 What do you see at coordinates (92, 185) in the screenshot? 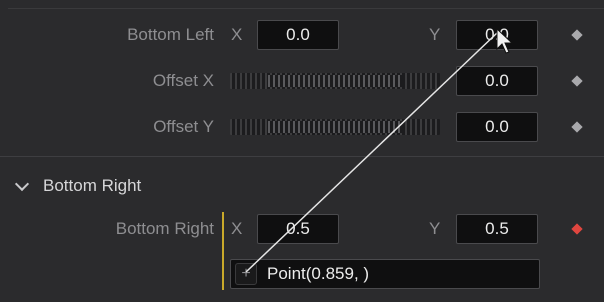
I see `section-title: Bottom Right` at bounding box center [92, 185].